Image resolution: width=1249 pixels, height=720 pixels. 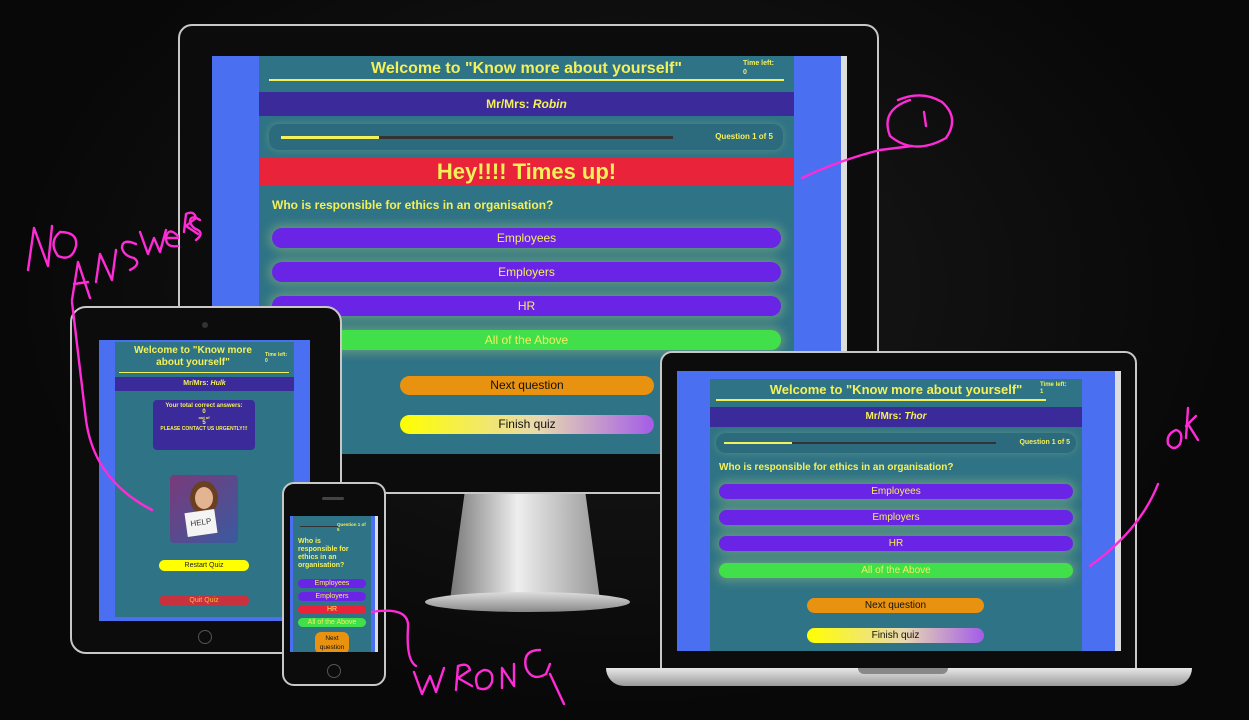 What do you see at coordinates (920, 121) in the screenshot?
I see `annotation-one` at bounding box center [920, 121].